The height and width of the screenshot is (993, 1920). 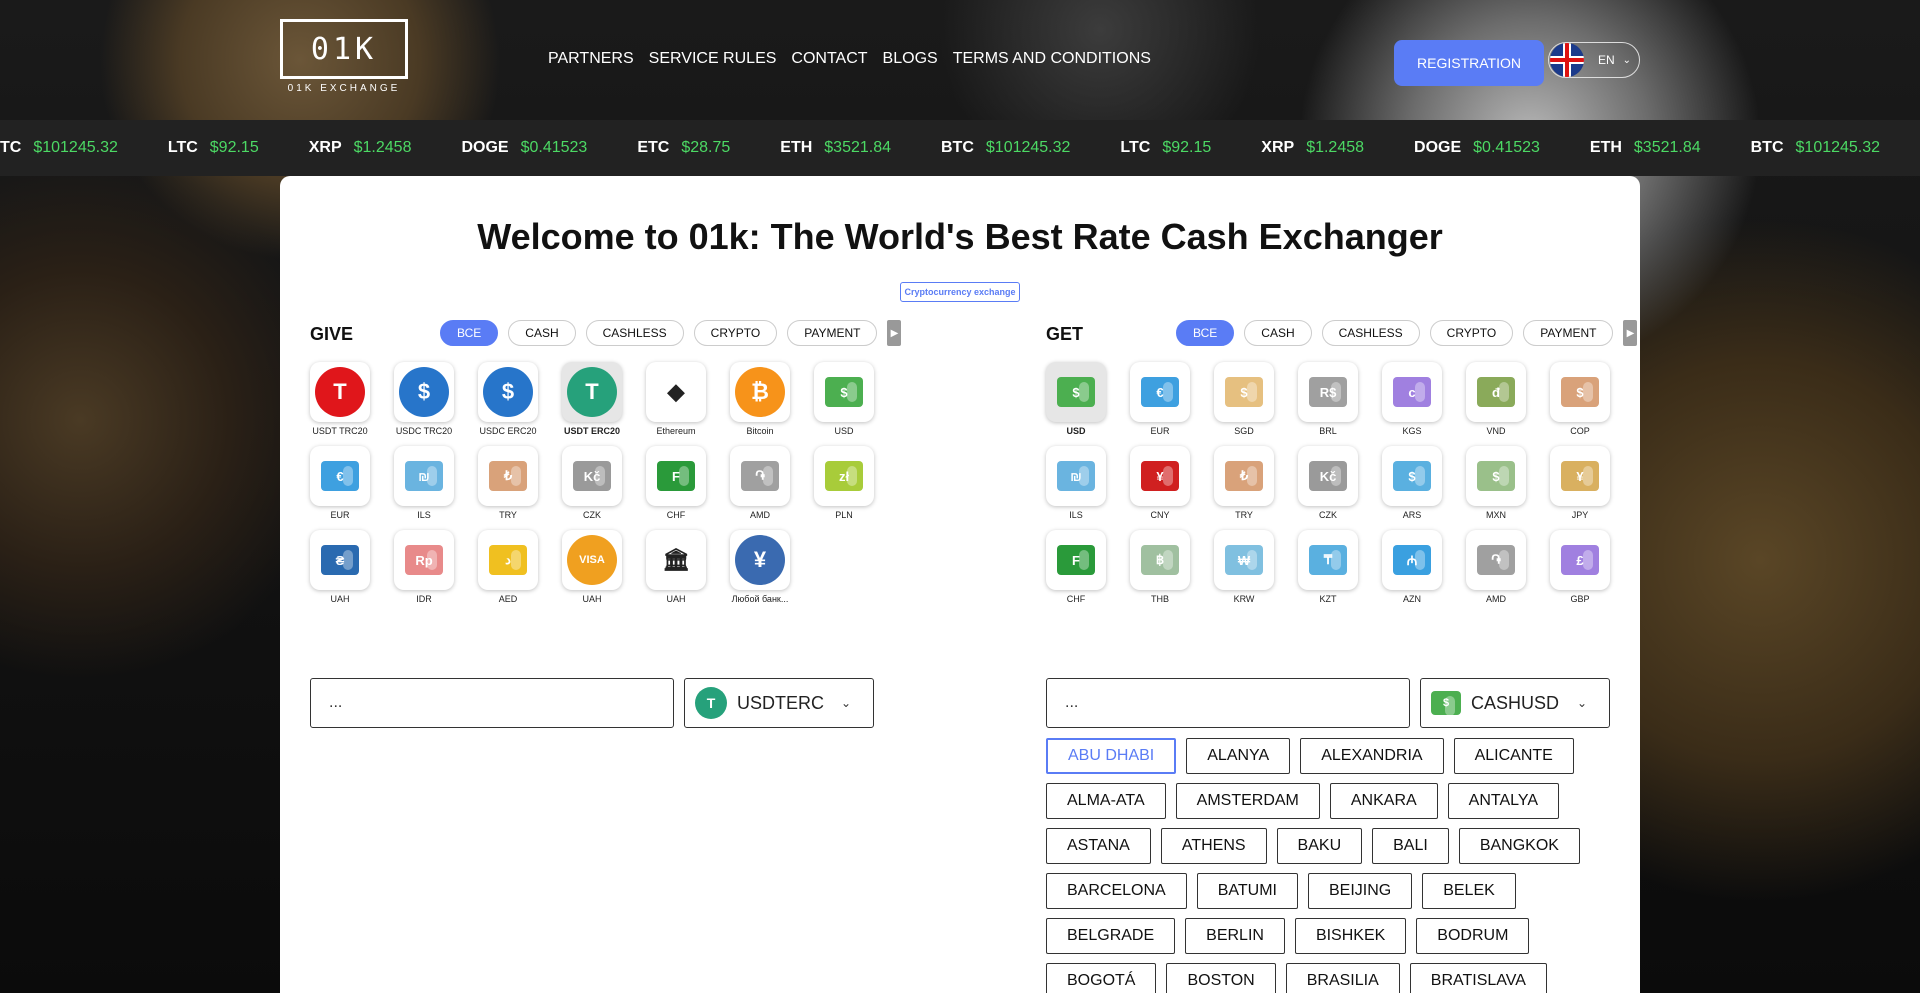 What do you see at coordinates (844, 488) in the screenshot?
I see `currency-option: zł PLN` at bounding box center [844, 488].